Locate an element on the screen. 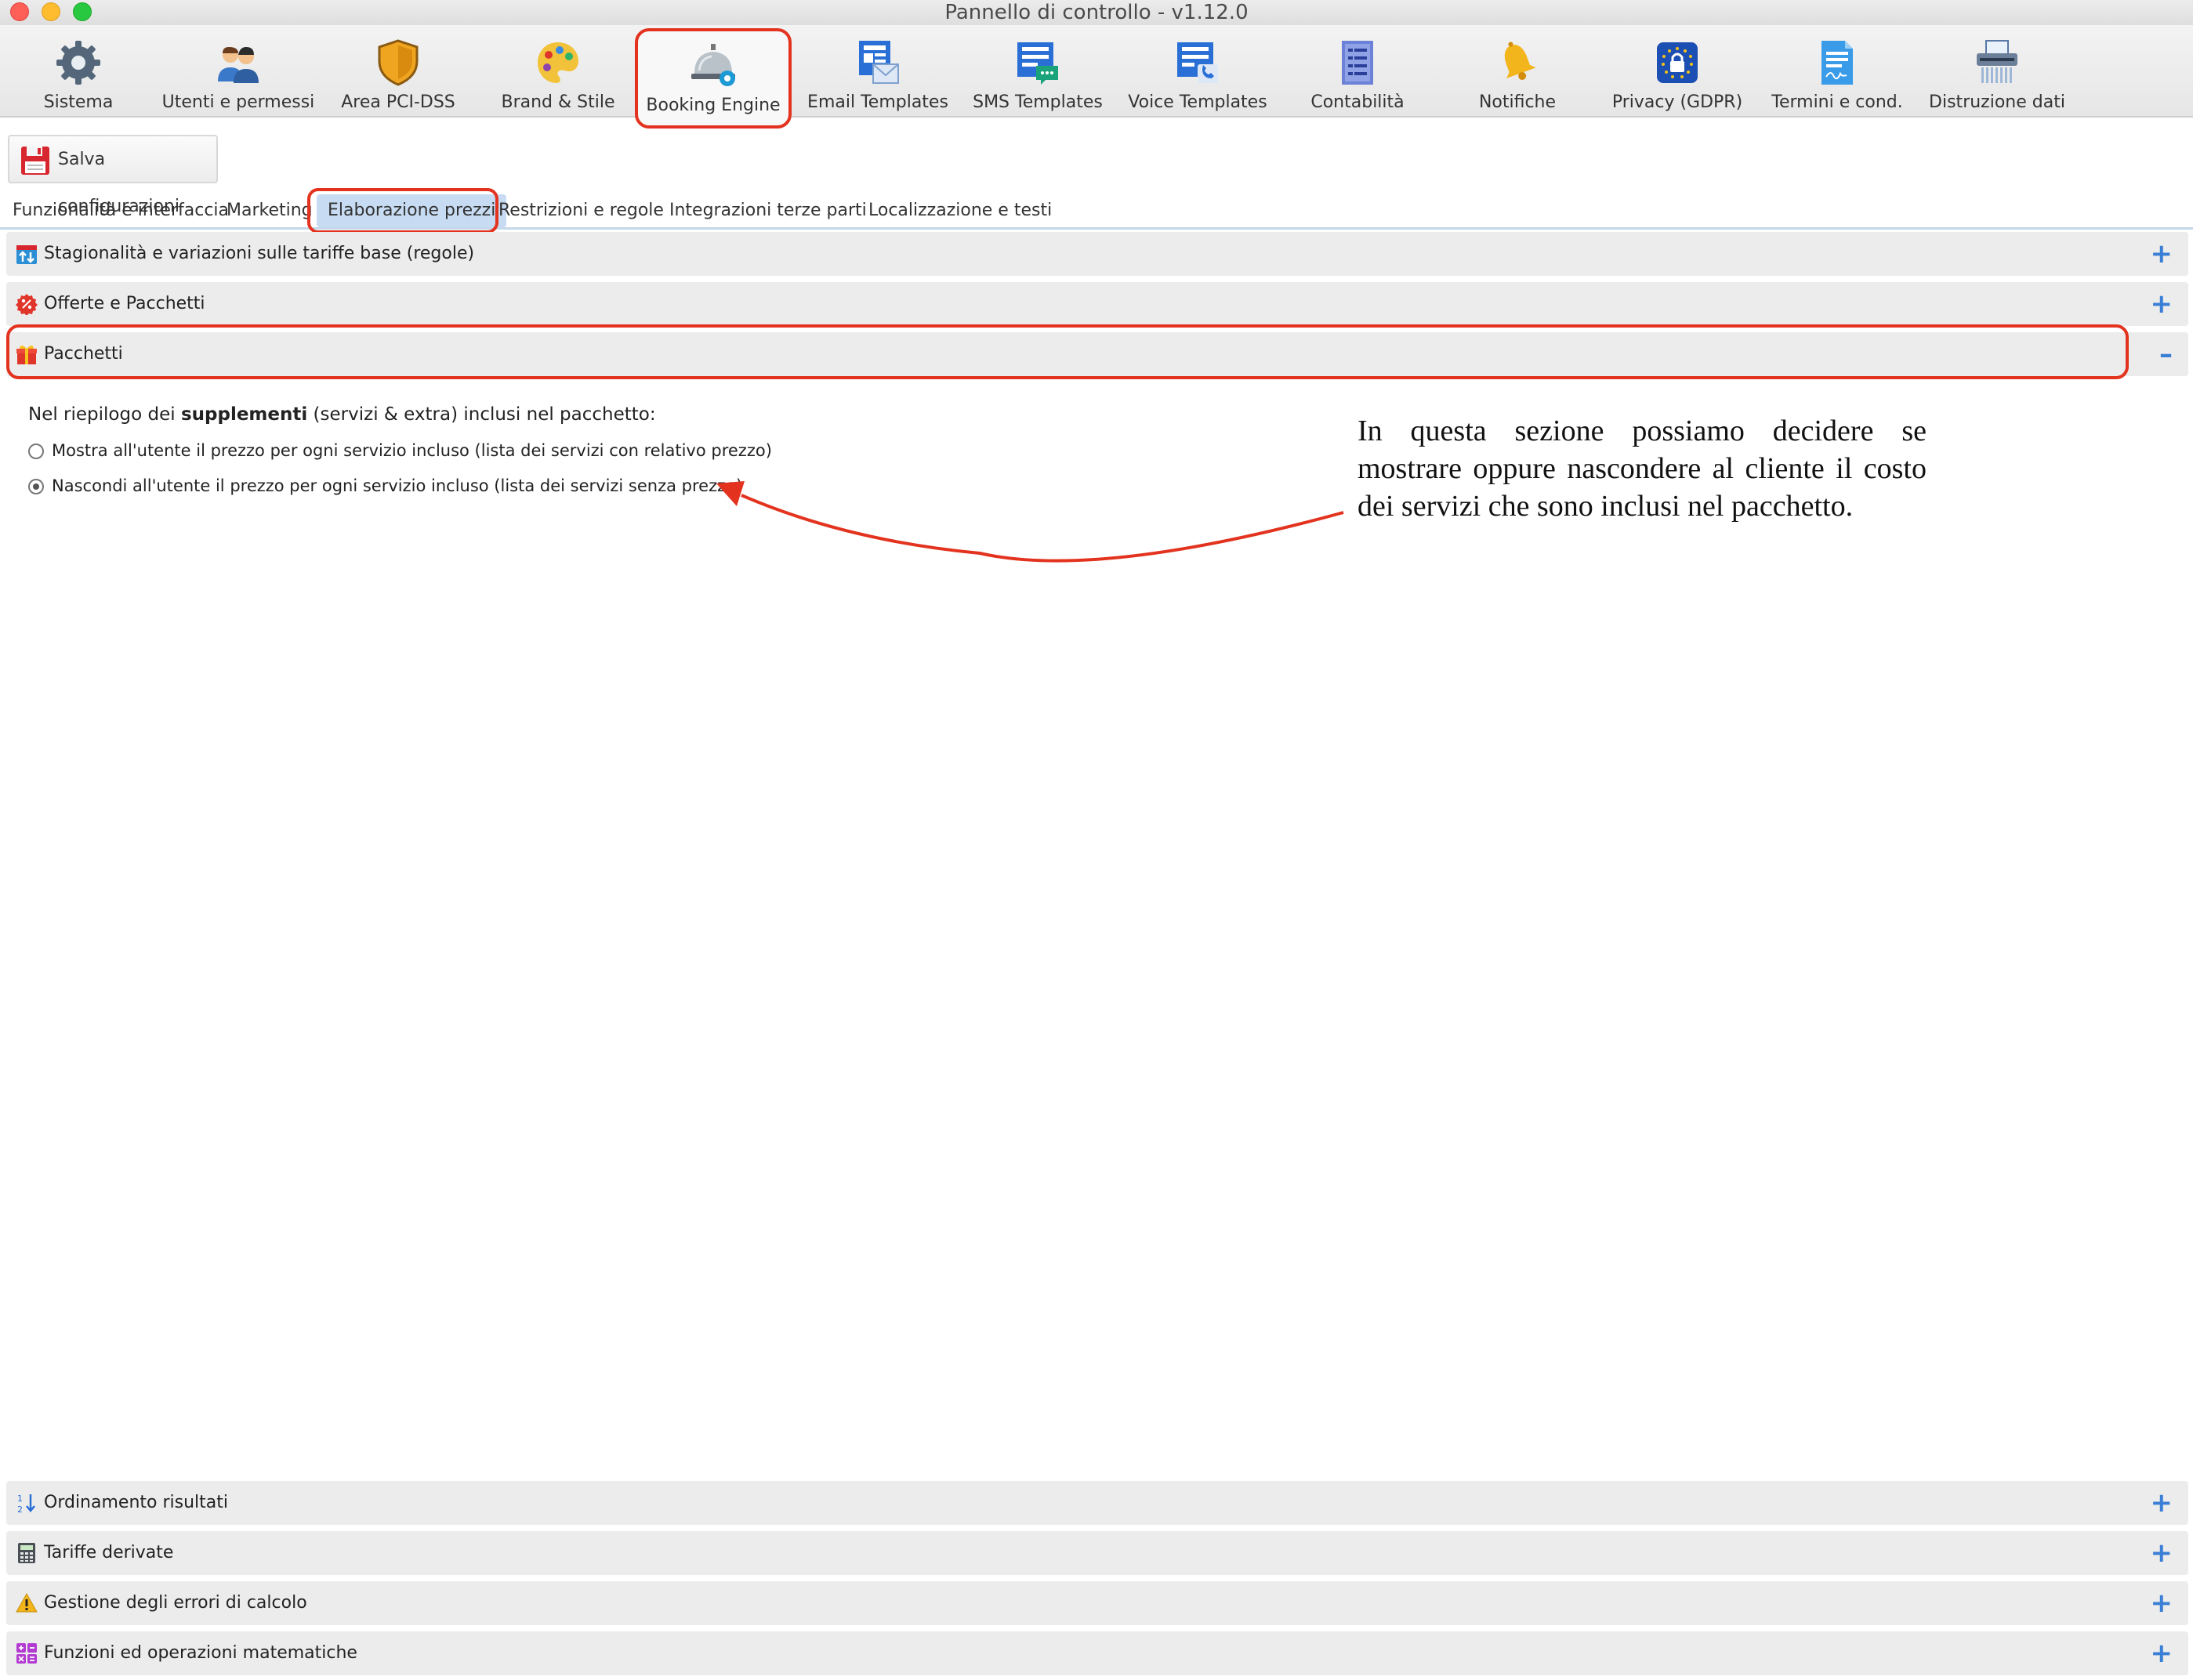  toolbar-item-label: Termini e cond. is located at coordinates (1837, 102).